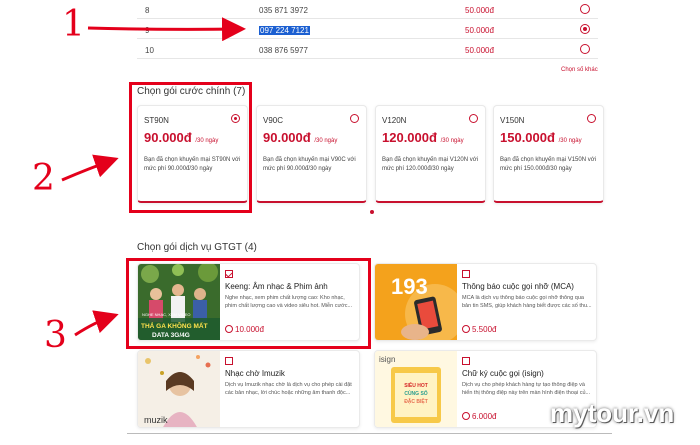 This screenshot has width=700, height=445. What do you see at coordinates (612, 413) in the screenshot?
I see `watermark-logo: mytour.vn` at bounding box center [612, 413].